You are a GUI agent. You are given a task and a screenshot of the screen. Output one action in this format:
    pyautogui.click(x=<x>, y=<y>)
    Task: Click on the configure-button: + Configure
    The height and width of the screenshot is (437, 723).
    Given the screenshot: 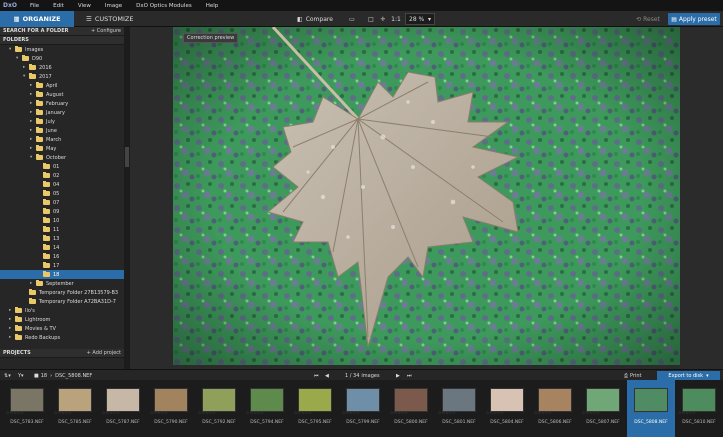 What is the action you would take?
    pyautogui.click(x=106, y=31)
    